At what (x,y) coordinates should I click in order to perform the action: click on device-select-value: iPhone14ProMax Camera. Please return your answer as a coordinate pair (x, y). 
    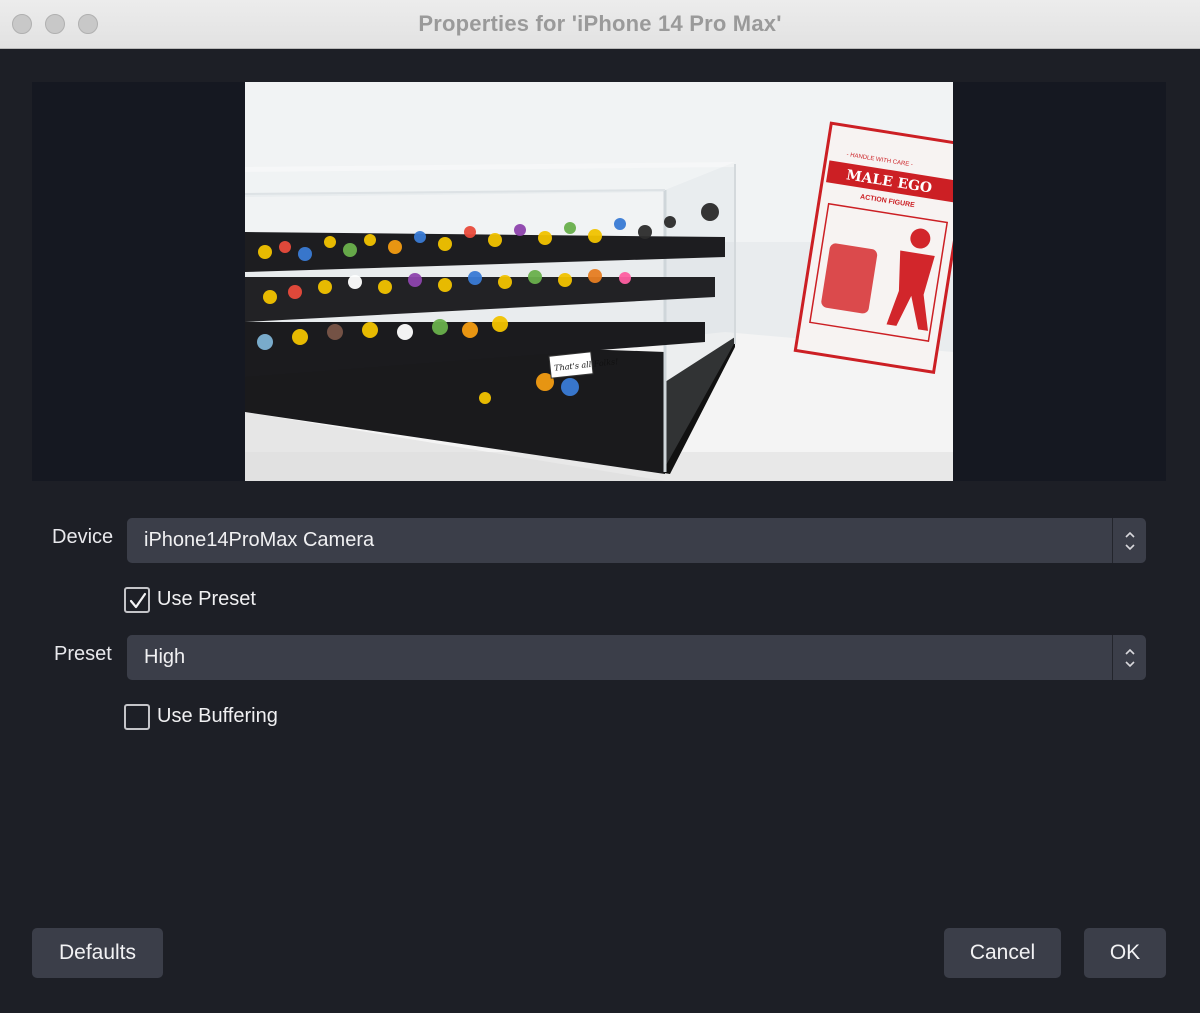
    Looking at the image, I should click on (259, 540).